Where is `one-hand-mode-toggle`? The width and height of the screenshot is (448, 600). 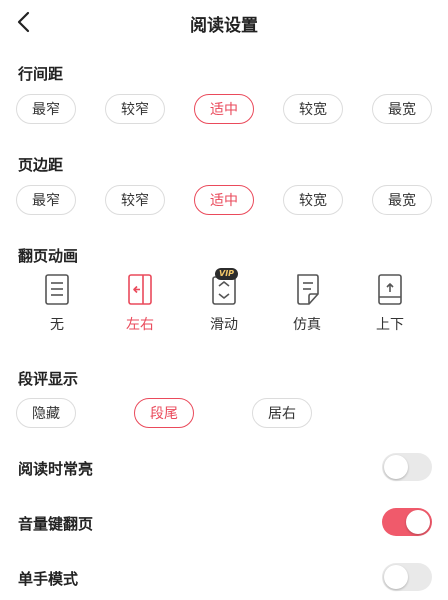
one-hand-mode-toggle is located at coordinates (407, 577).